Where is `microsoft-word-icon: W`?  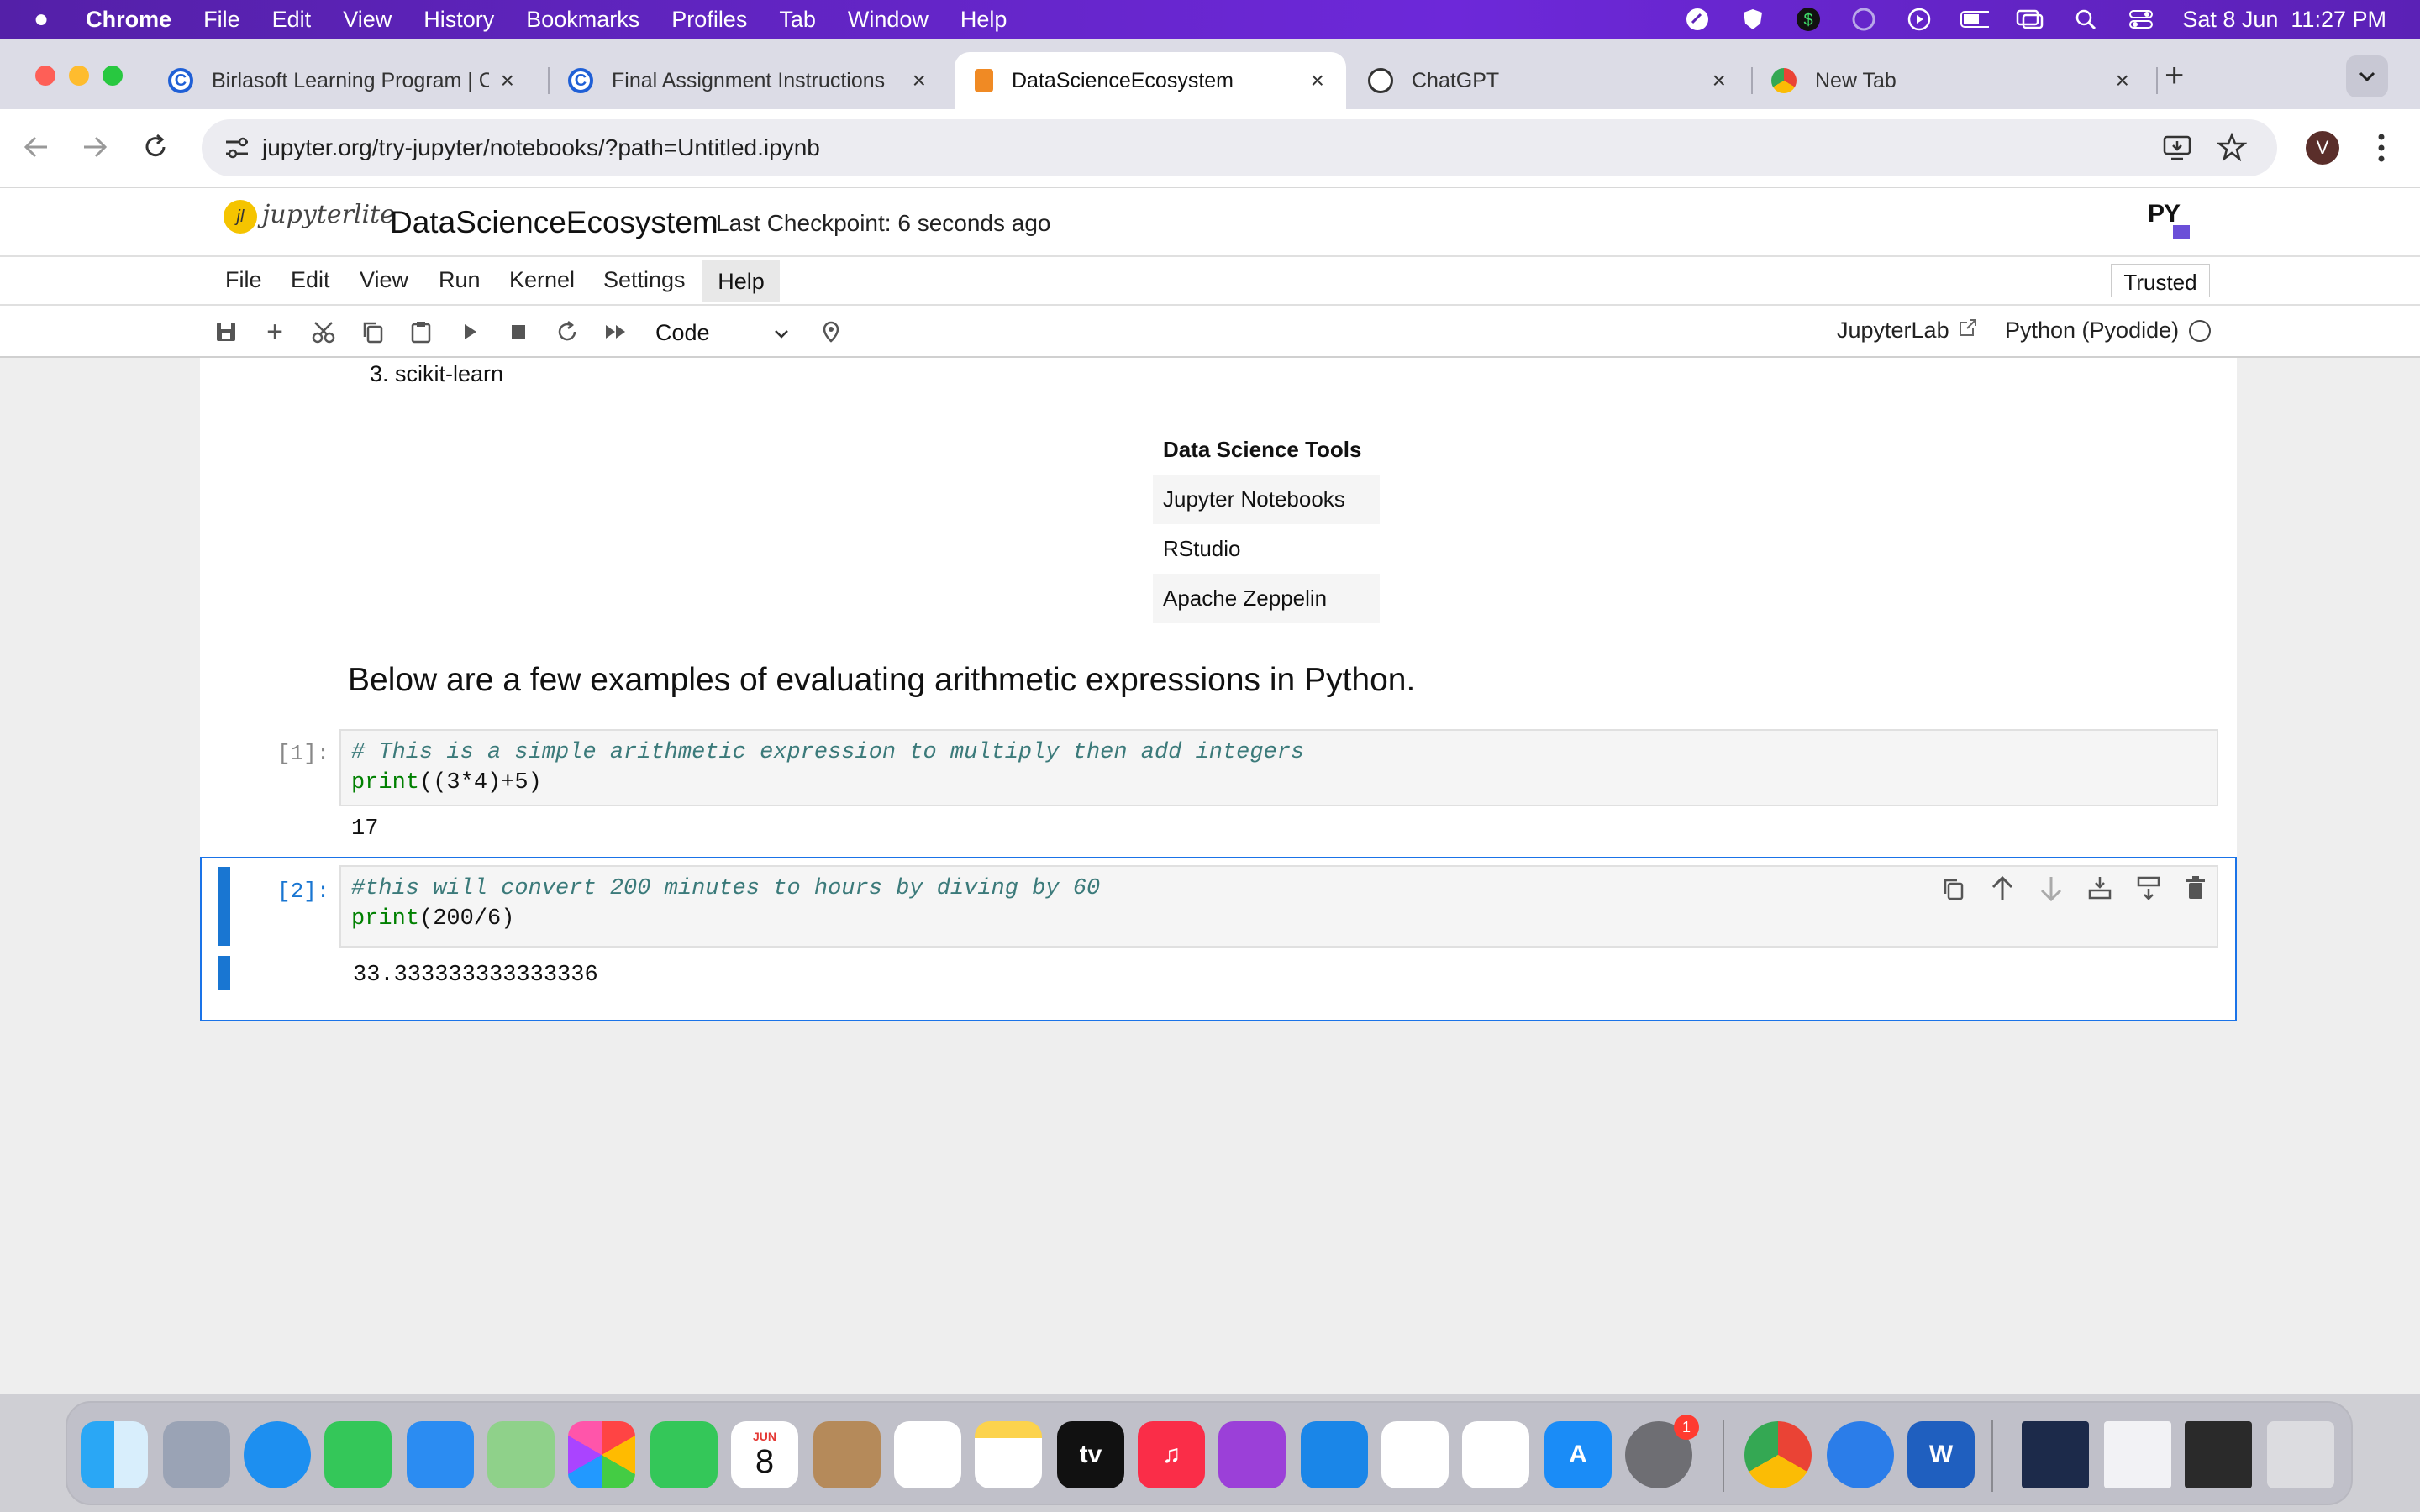
microsoft-word-icon: W is located at coordinates (1941, 1454).